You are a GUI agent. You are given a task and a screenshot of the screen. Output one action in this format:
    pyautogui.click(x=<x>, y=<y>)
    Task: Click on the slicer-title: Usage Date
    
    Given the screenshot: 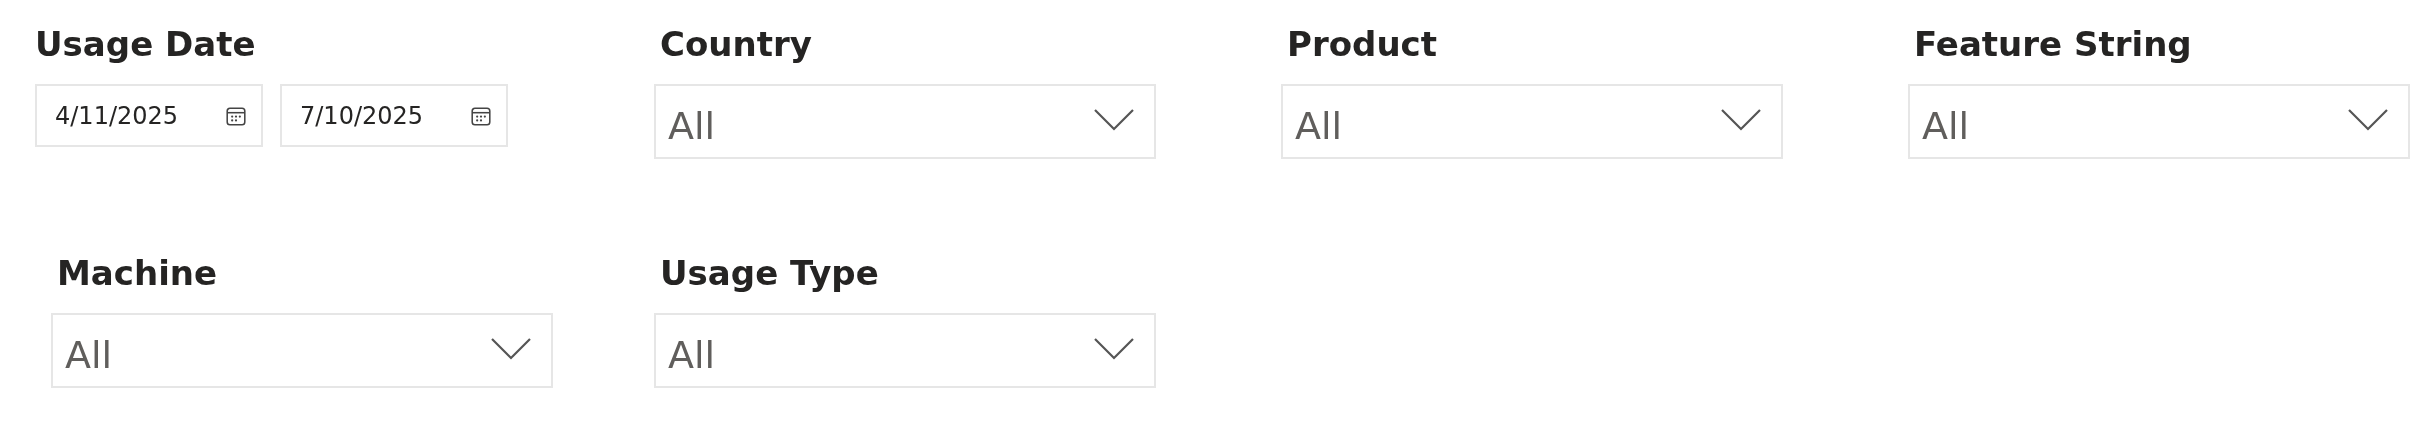 What is the action you would take?
    pyautogui.click(x=146, y=44)
    